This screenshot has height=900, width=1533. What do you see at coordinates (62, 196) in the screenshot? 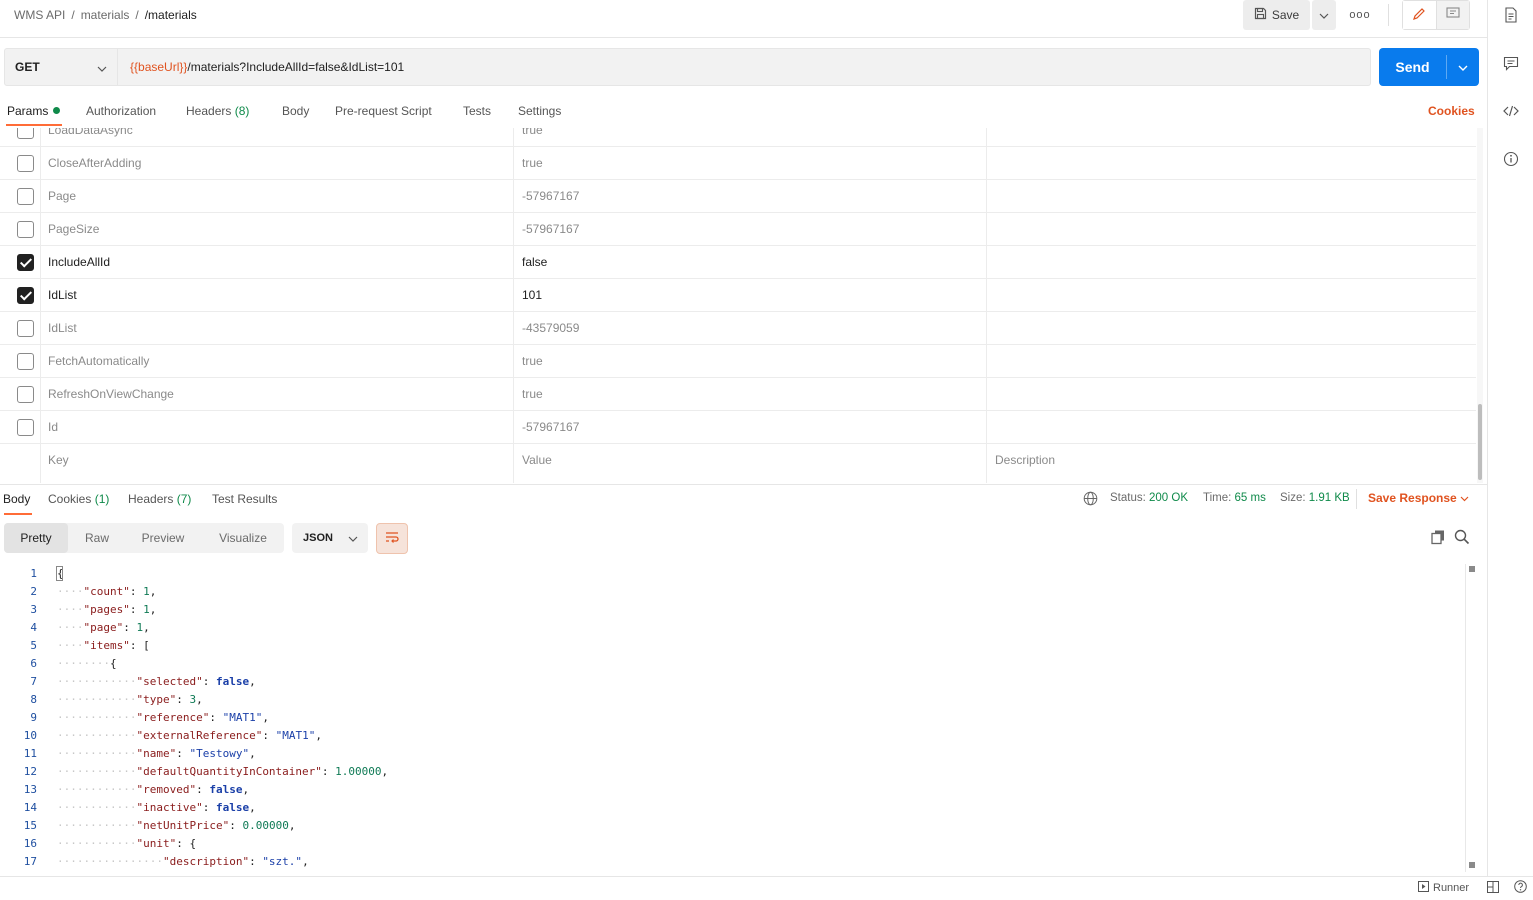
I see `param-key: Page` at bounding box center [62, 196].